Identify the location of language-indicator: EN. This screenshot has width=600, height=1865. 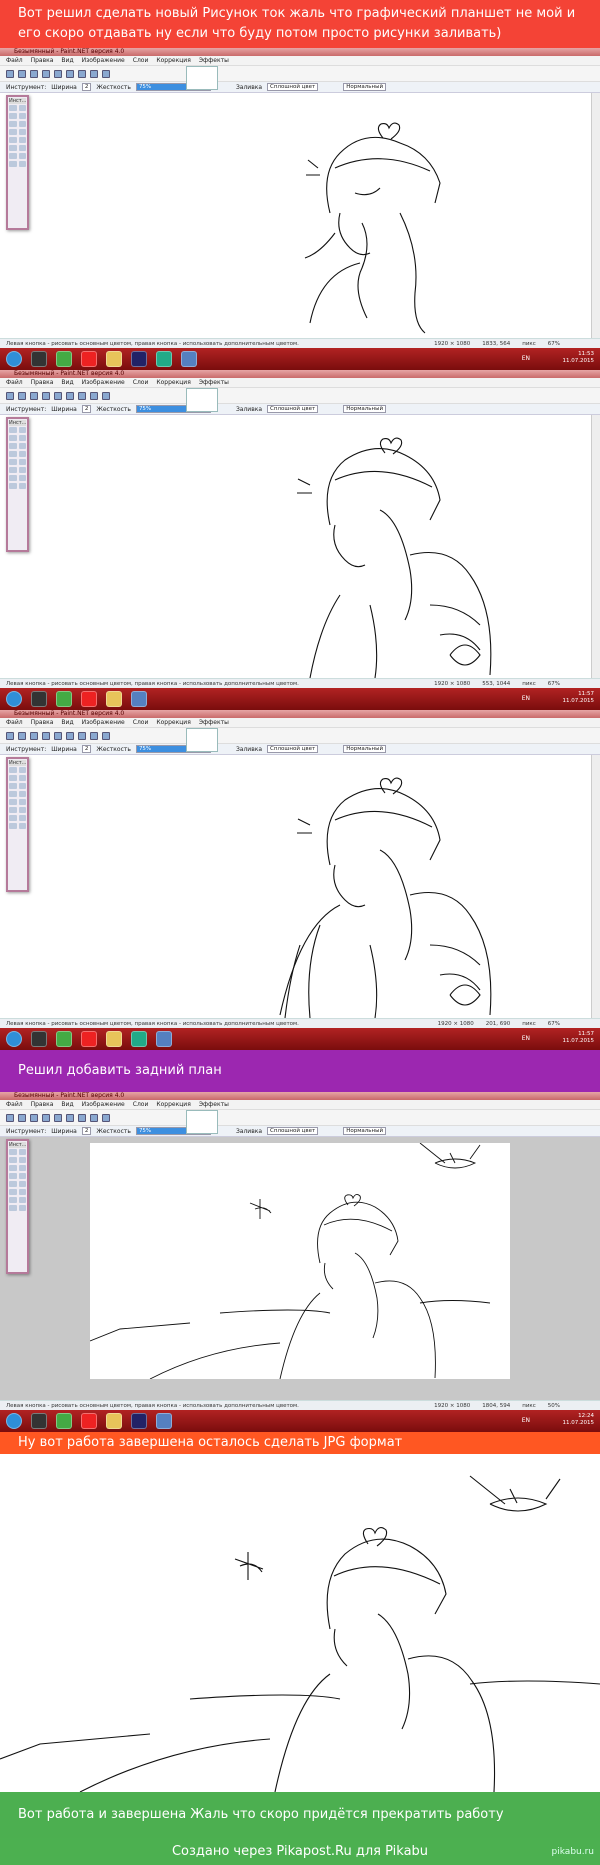
(526, 1038).